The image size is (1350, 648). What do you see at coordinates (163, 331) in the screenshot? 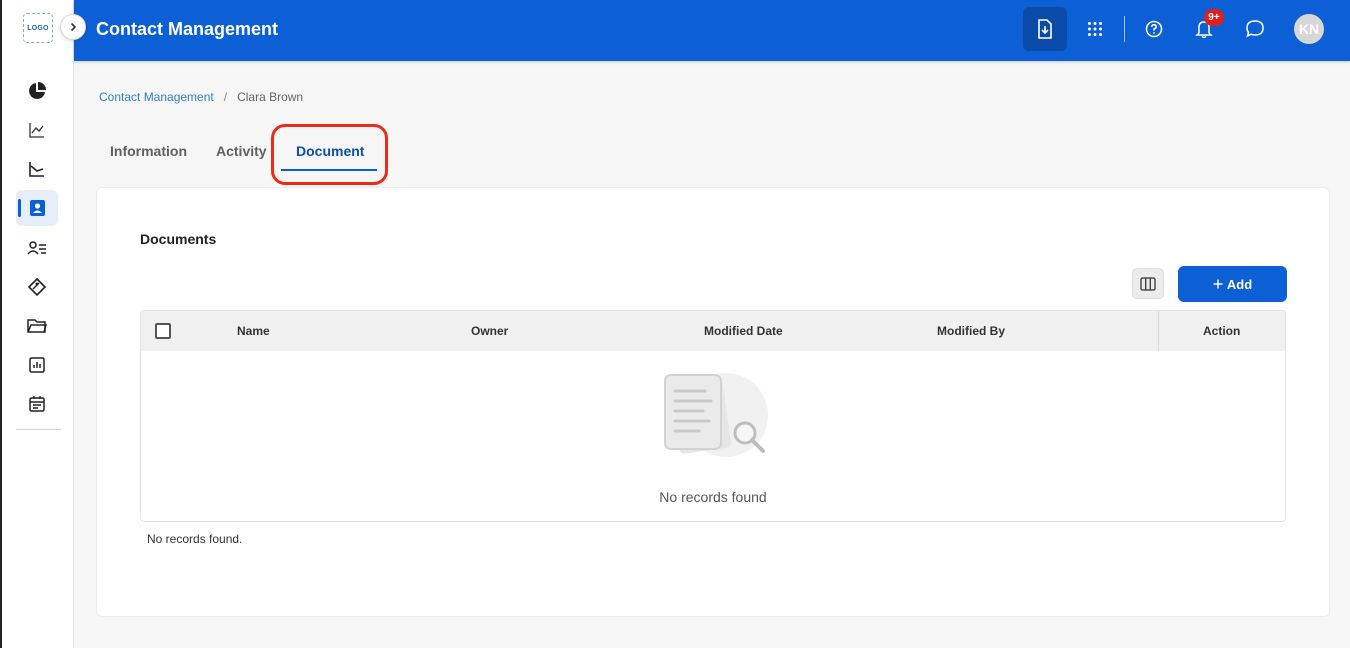
I see `select-all-checkbox` at bounding box center [163, 331].